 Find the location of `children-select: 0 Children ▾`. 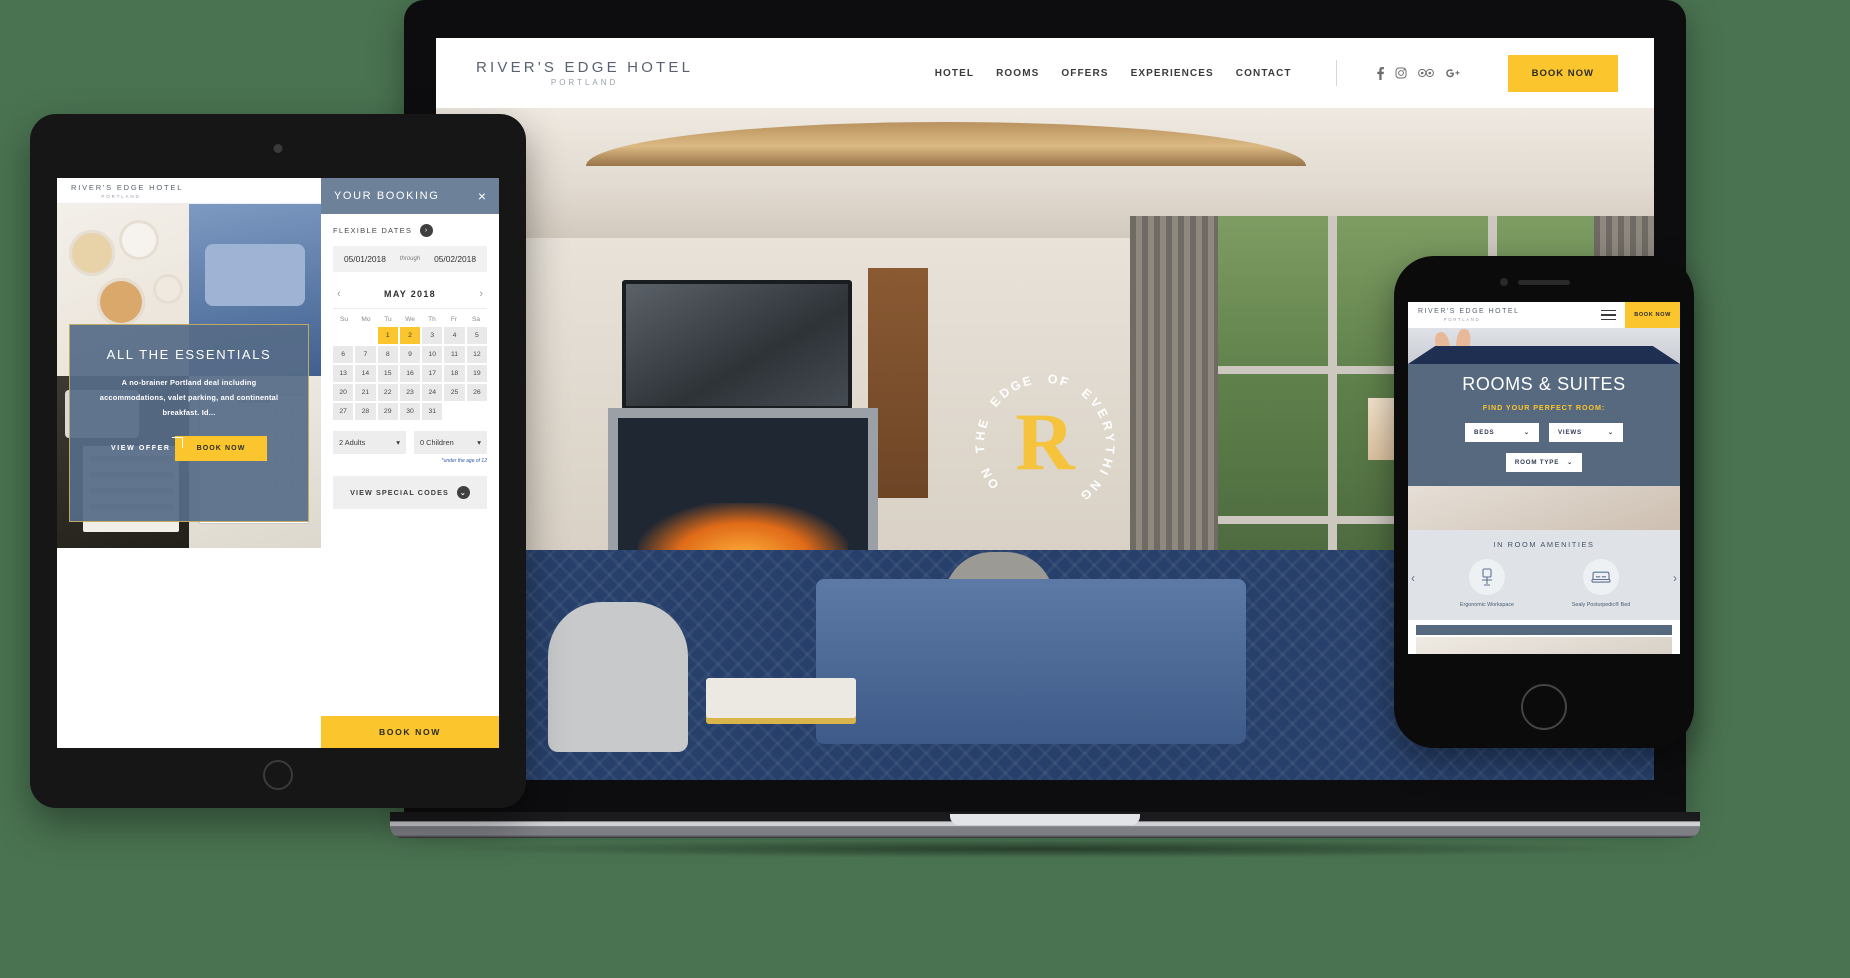

children-select: 0 Children ▾ is located at coordinates (450, 442).